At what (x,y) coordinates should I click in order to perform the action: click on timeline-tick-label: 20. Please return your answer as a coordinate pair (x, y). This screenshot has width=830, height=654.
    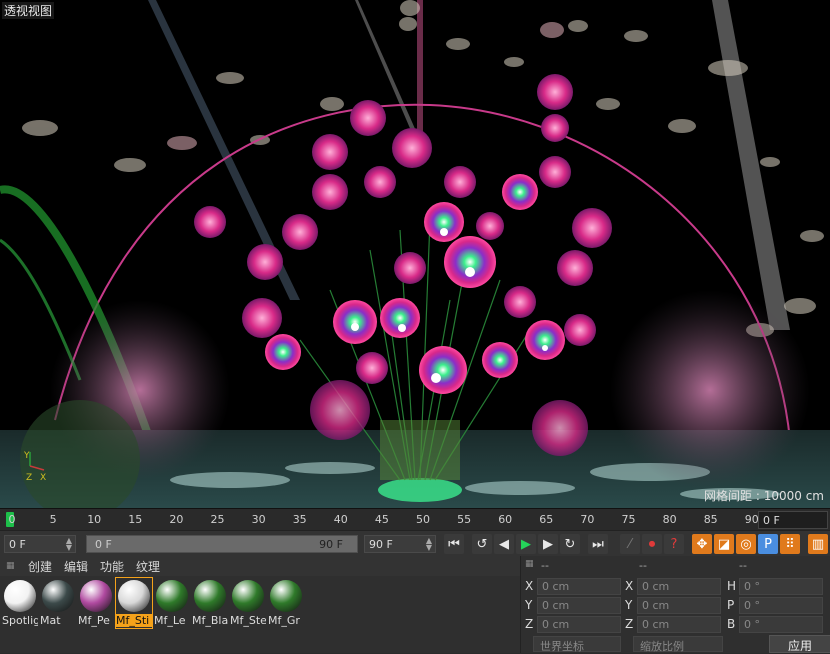
    Looking at the image, I should click on (176, 519).